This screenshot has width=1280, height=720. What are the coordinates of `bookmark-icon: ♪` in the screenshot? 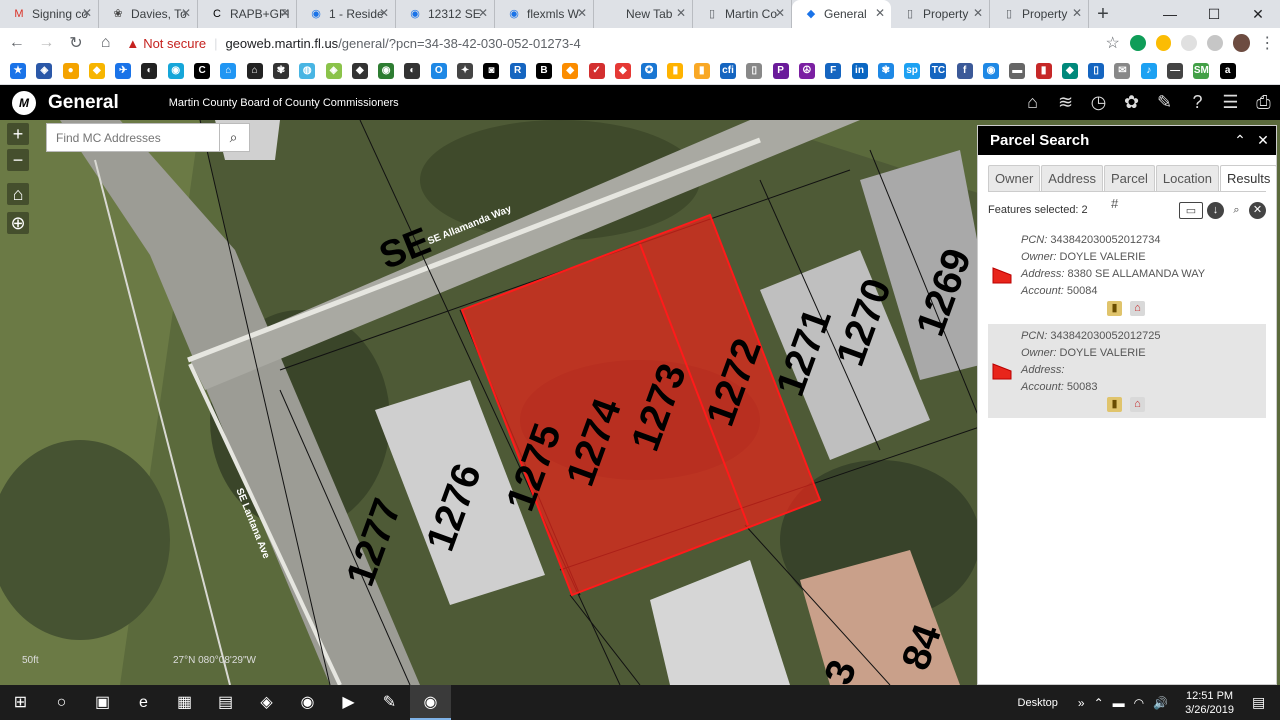 It's located at (1148, 71).